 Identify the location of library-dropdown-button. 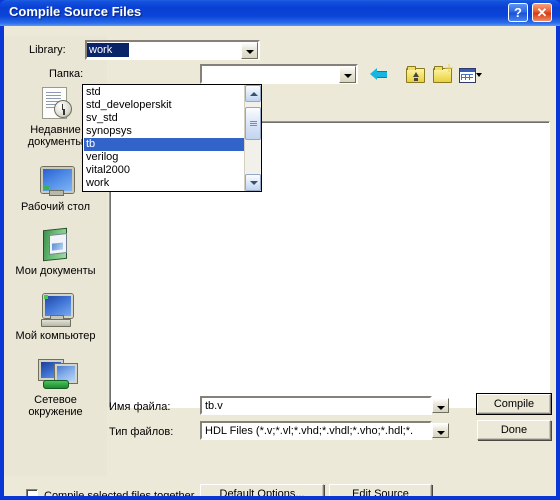
(249, 50).